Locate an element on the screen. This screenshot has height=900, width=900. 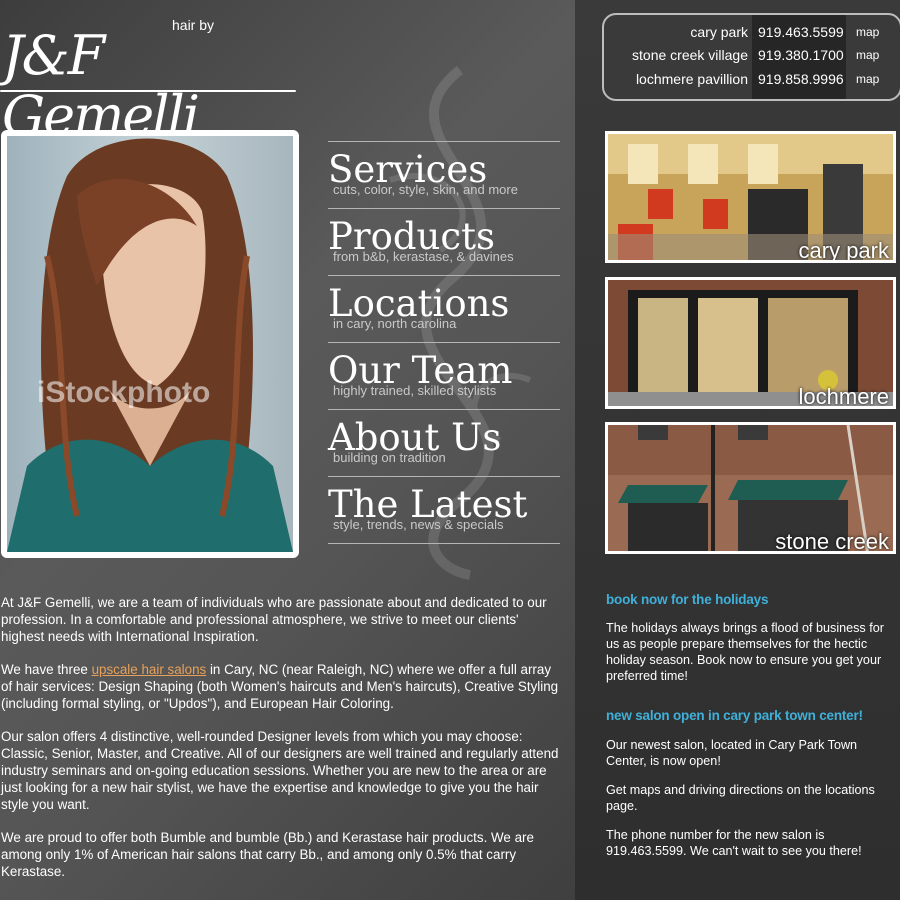
thumb-cary-park: cary park is located at coordinates (750, 197).